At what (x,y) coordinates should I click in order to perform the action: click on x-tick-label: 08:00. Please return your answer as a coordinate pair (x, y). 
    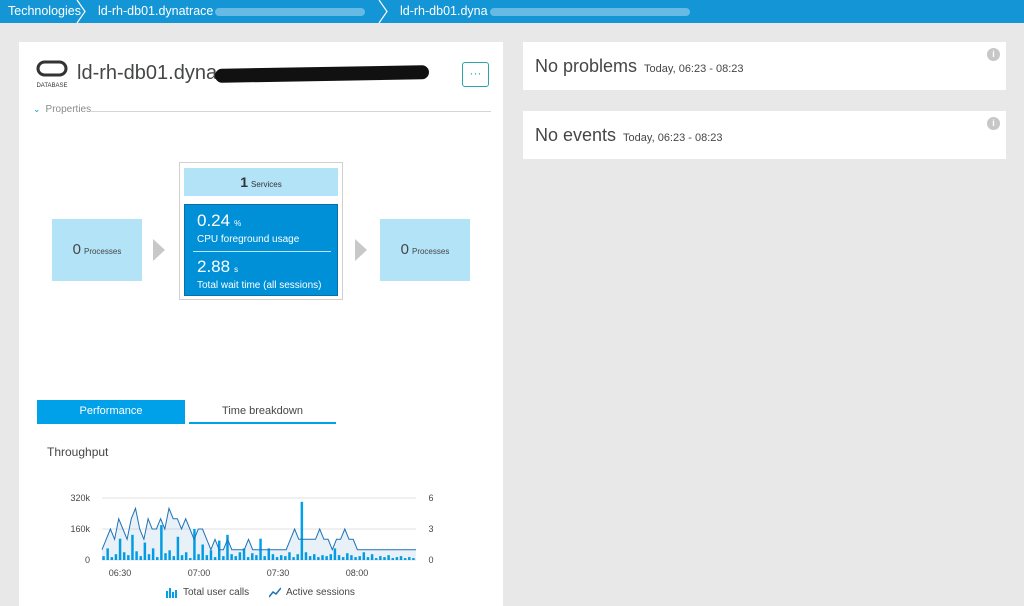
    Looking at the image, I should click on (357, 573).